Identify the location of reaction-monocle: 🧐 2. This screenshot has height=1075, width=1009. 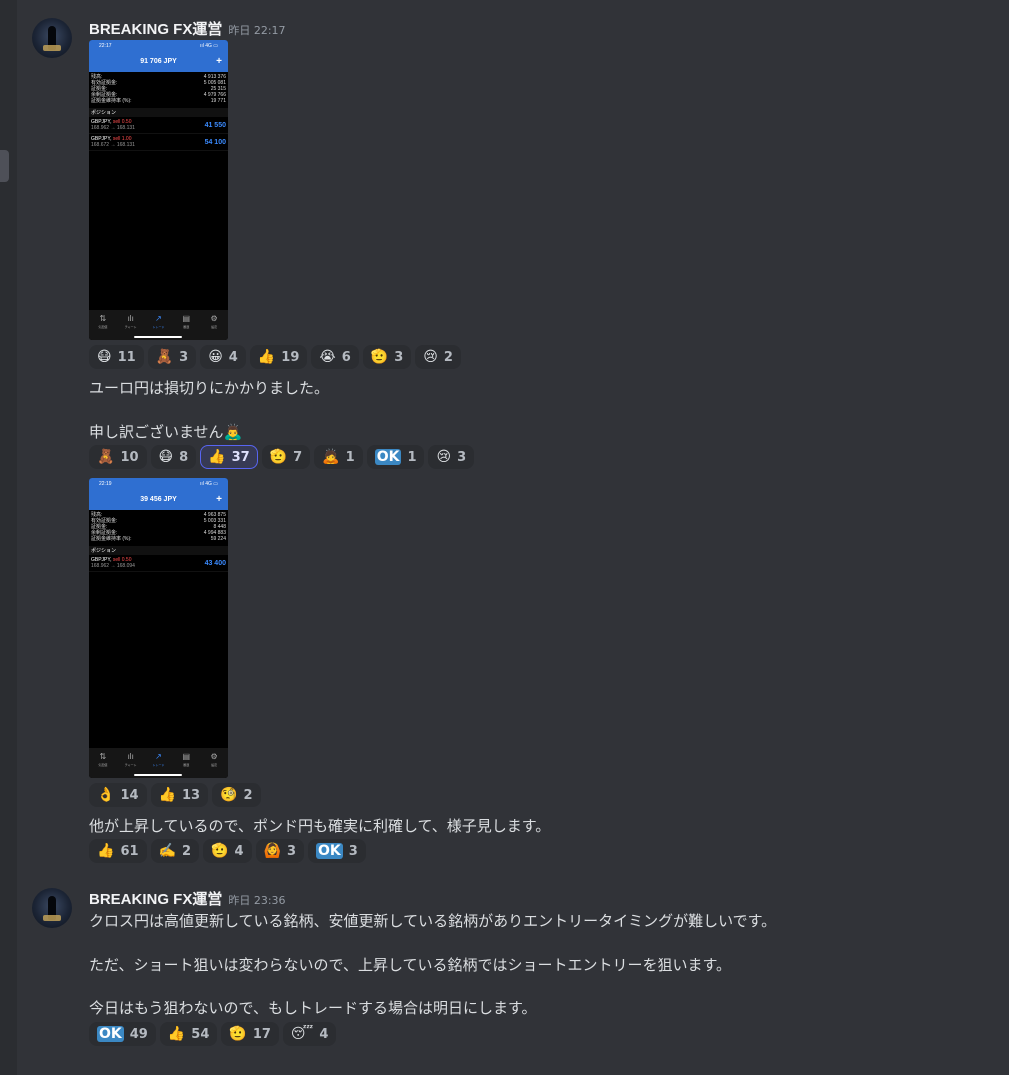
(236, 795).